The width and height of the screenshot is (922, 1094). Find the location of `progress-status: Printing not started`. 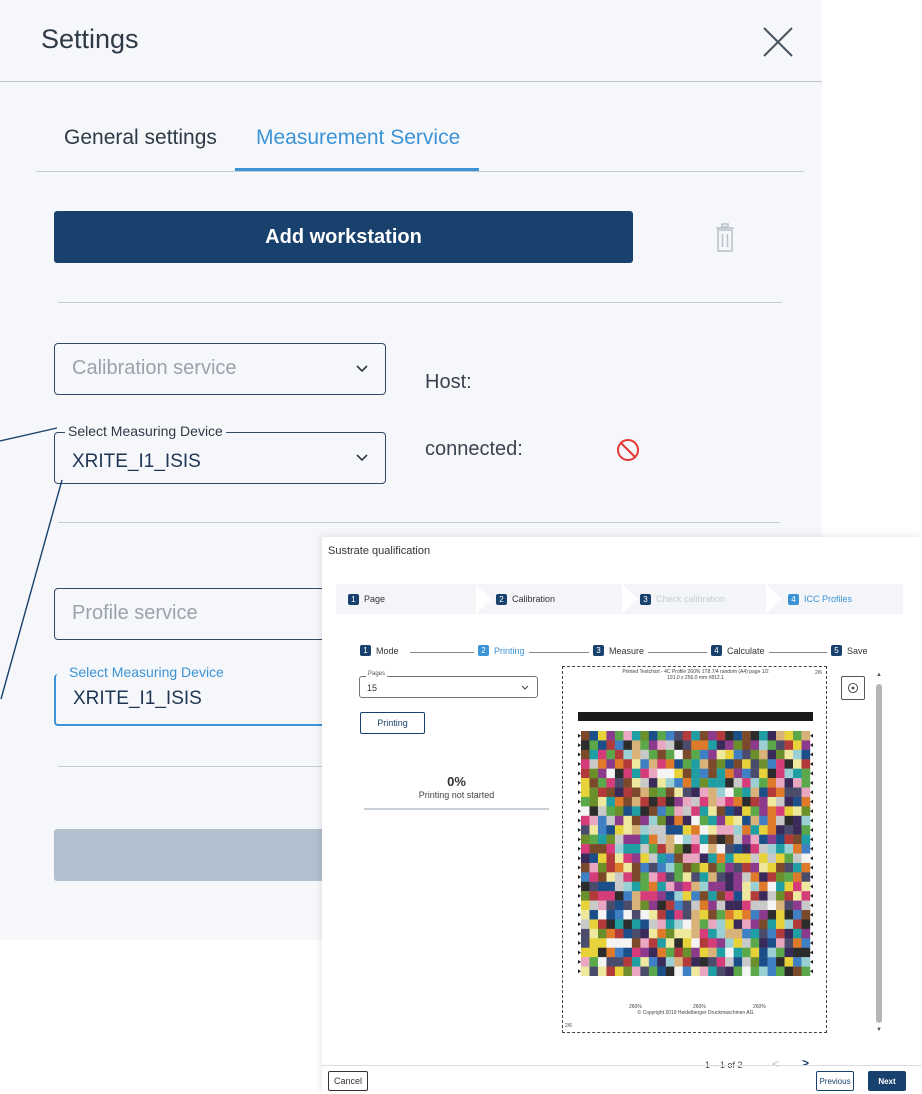

progress-status: Printing not started is located at coordinates (456, 795).